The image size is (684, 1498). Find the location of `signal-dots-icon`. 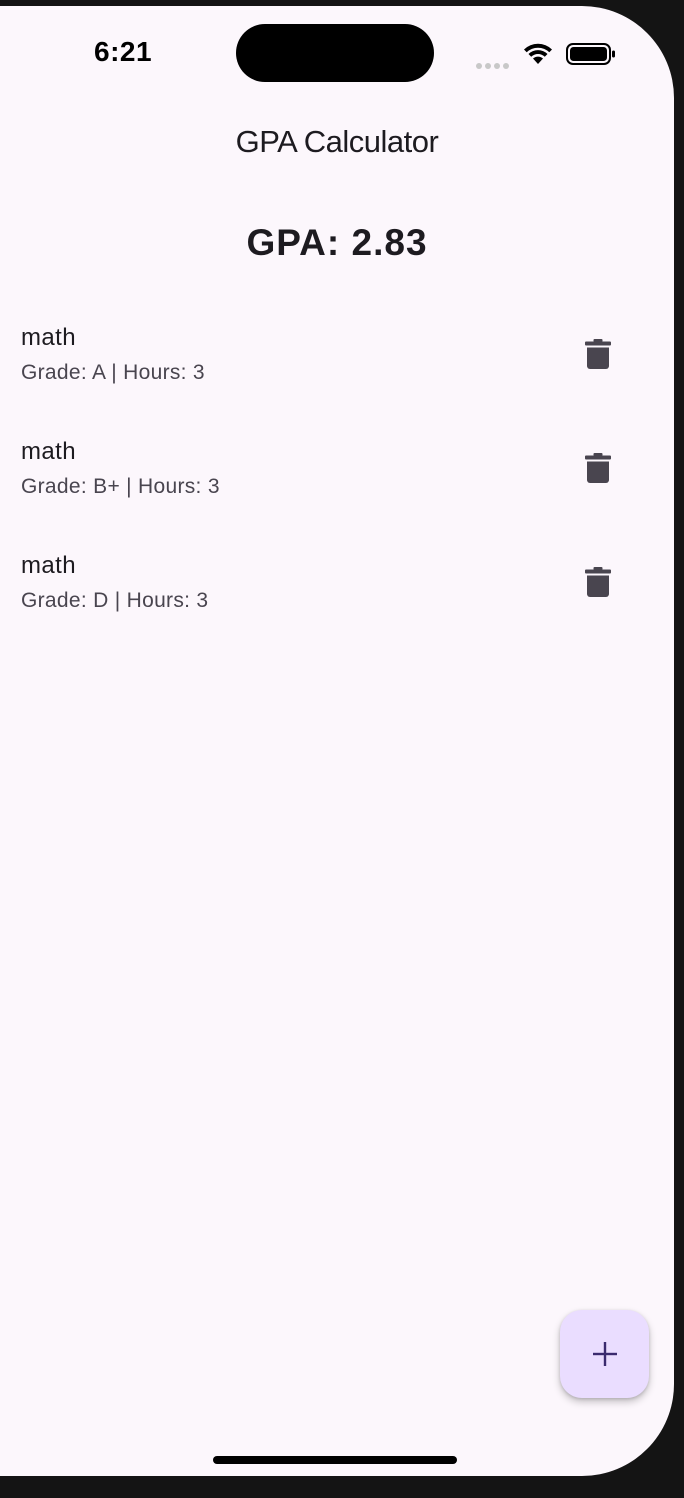

signal-dots-icon is located at coordinates (494, 62).